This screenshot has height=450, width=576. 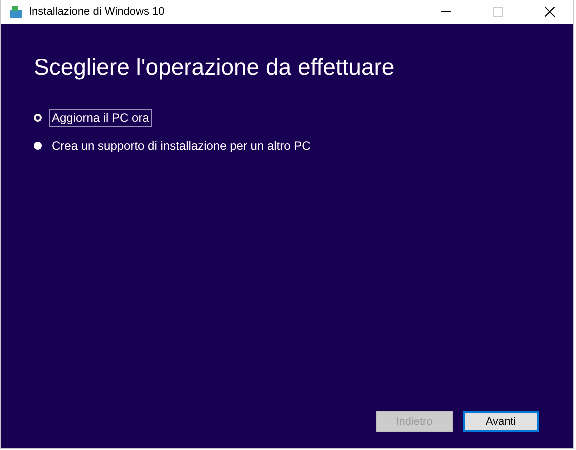 What do you see at coordinates (501, 421) in the screenshot?
I see `next-button: Avanti` at bounding box center [501, 421].